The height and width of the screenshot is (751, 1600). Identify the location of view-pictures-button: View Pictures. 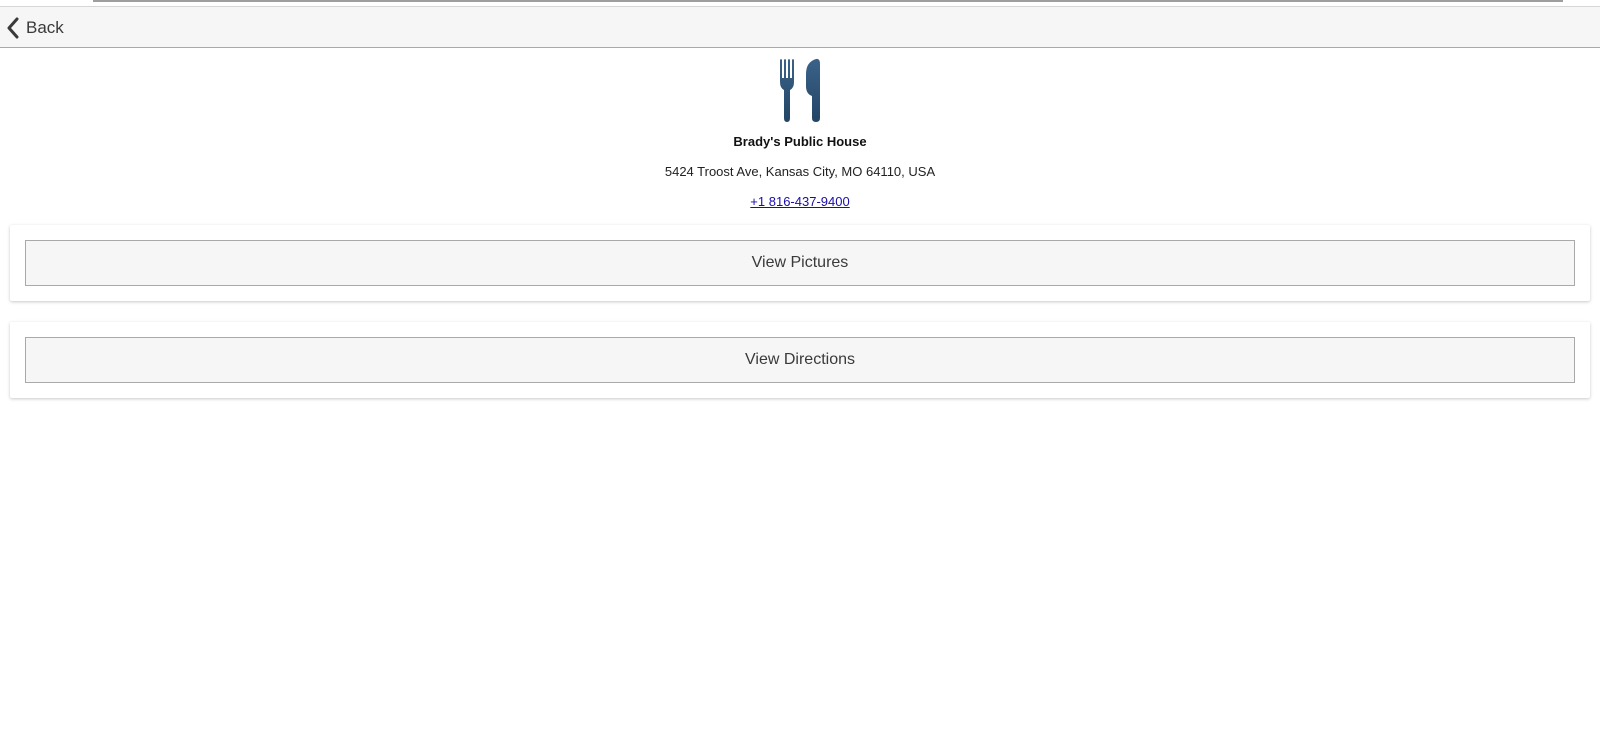
(800, 263).